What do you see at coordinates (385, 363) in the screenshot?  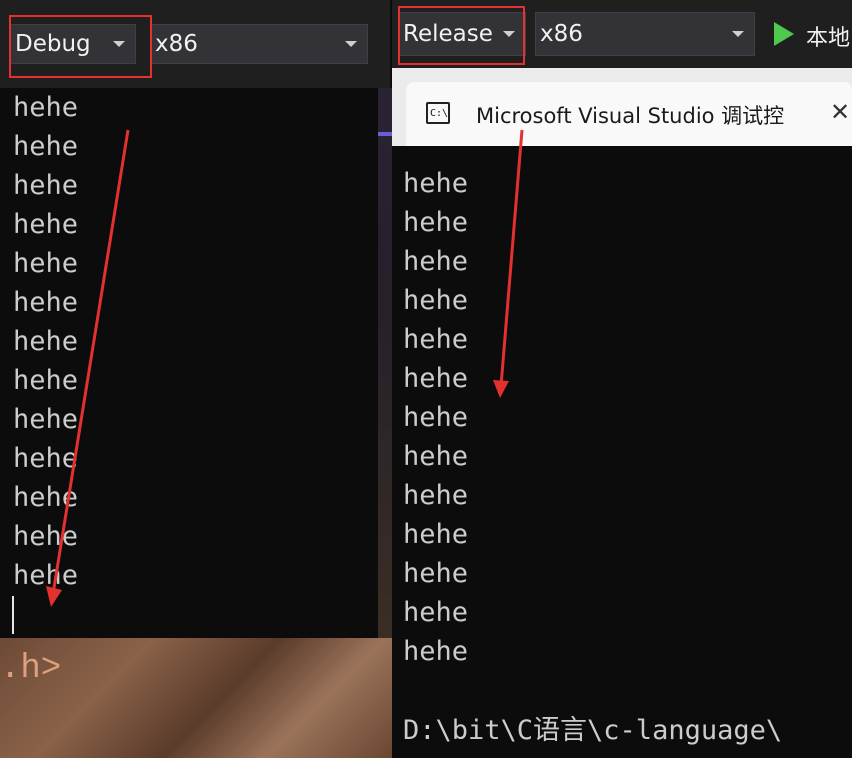 I see `editor-background-strip` at bounding box center [385, 363].